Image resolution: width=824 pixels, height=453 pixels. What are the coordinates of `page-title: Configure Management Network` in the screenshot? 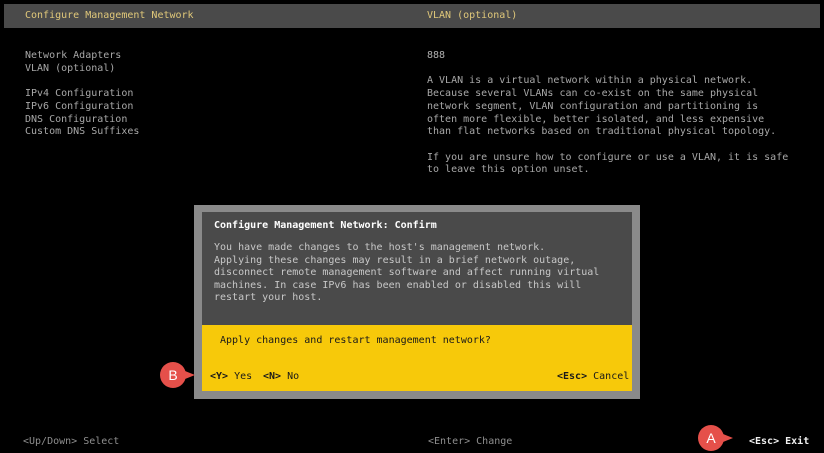 It's located at (109, 15).